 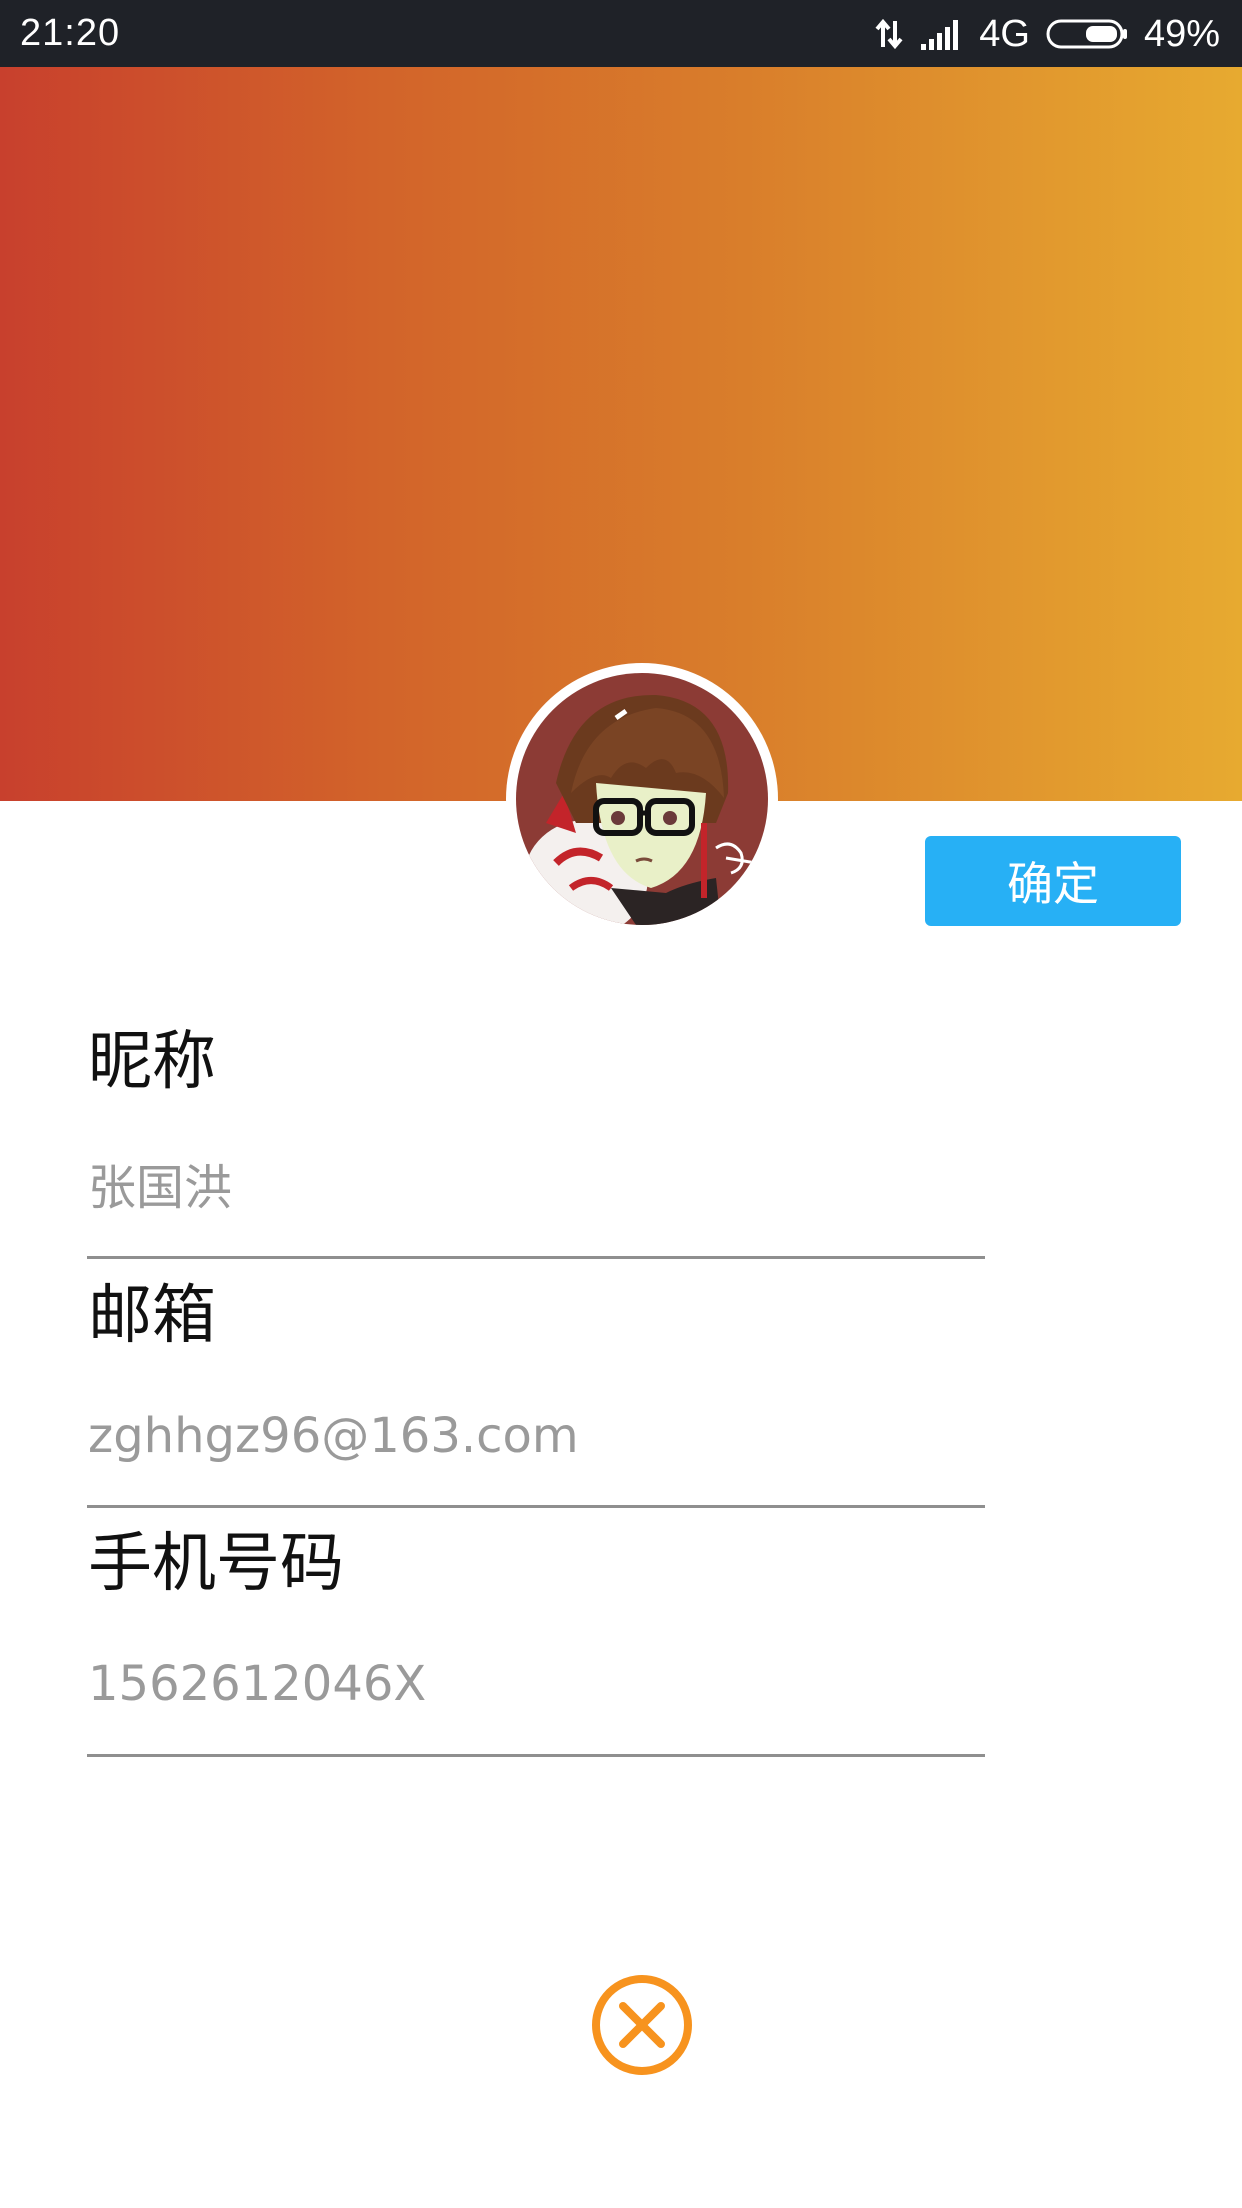 I want to click on email-underline, so click(x=536, y=1506).